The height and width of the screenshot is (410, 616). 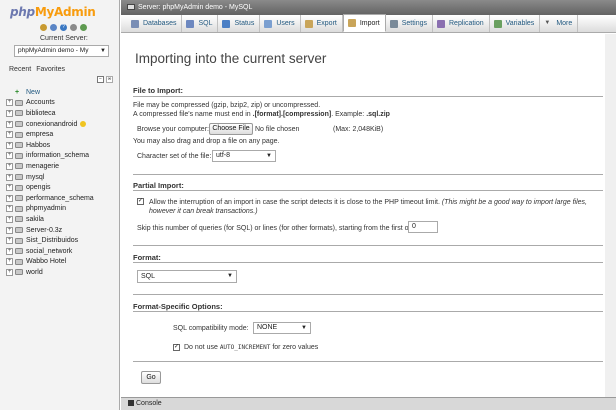 I want to click on database-label: phpmyadmin, so click(x=46, y=209).